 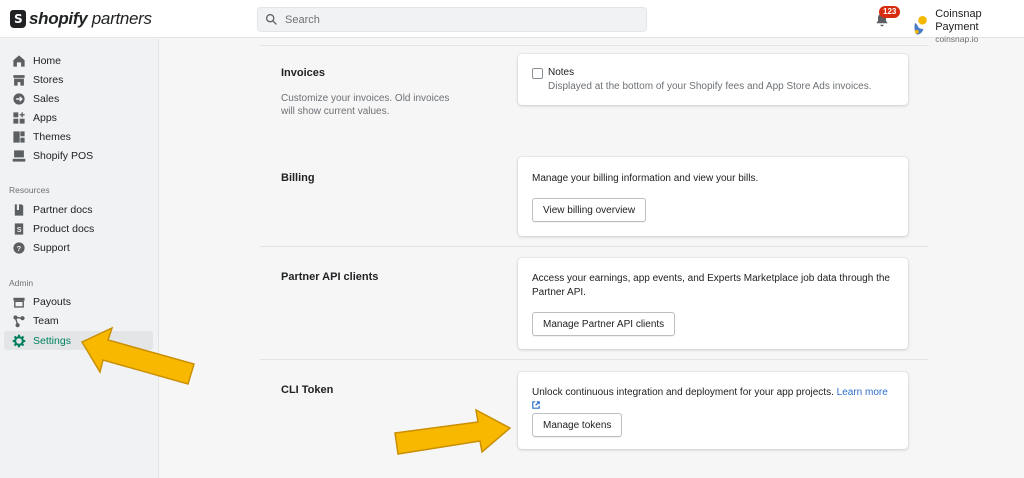 What do you see at coordinates (604, 324) in the screenshot?
I see `manage-partner-api-clients-button: Manage Partner API clients` at bounding box center [604, 324].